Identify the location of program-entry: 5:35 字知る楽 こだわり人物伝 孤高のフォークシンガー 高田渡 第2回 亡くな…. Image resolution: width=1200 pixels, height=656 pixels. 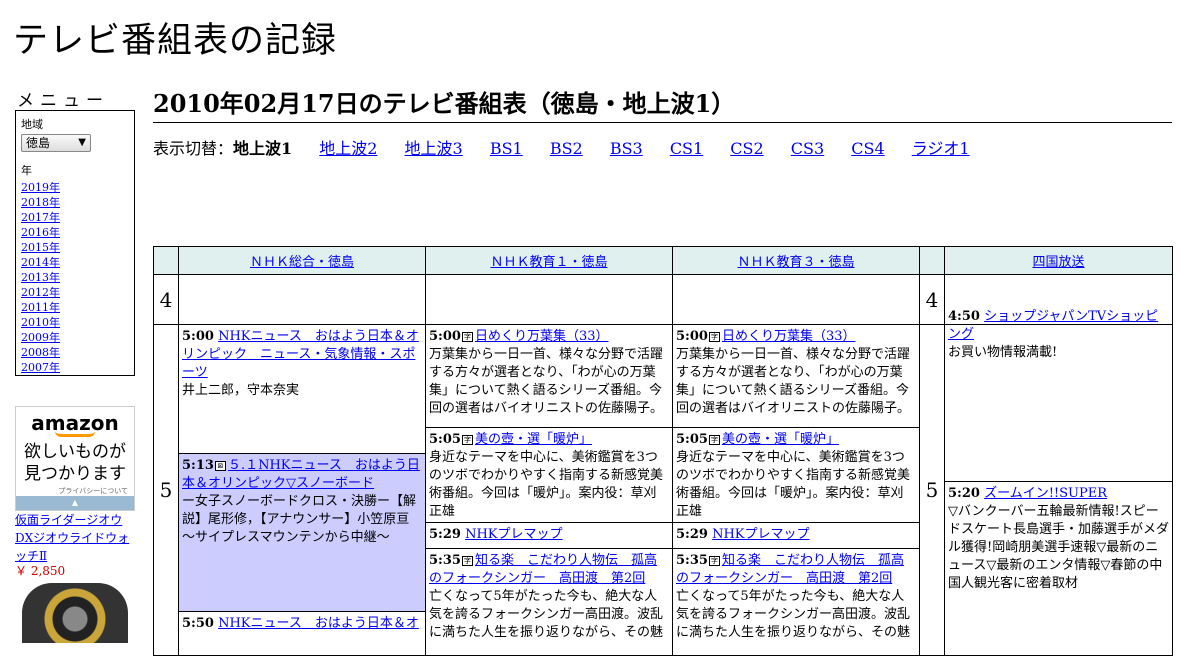
(549, 597).